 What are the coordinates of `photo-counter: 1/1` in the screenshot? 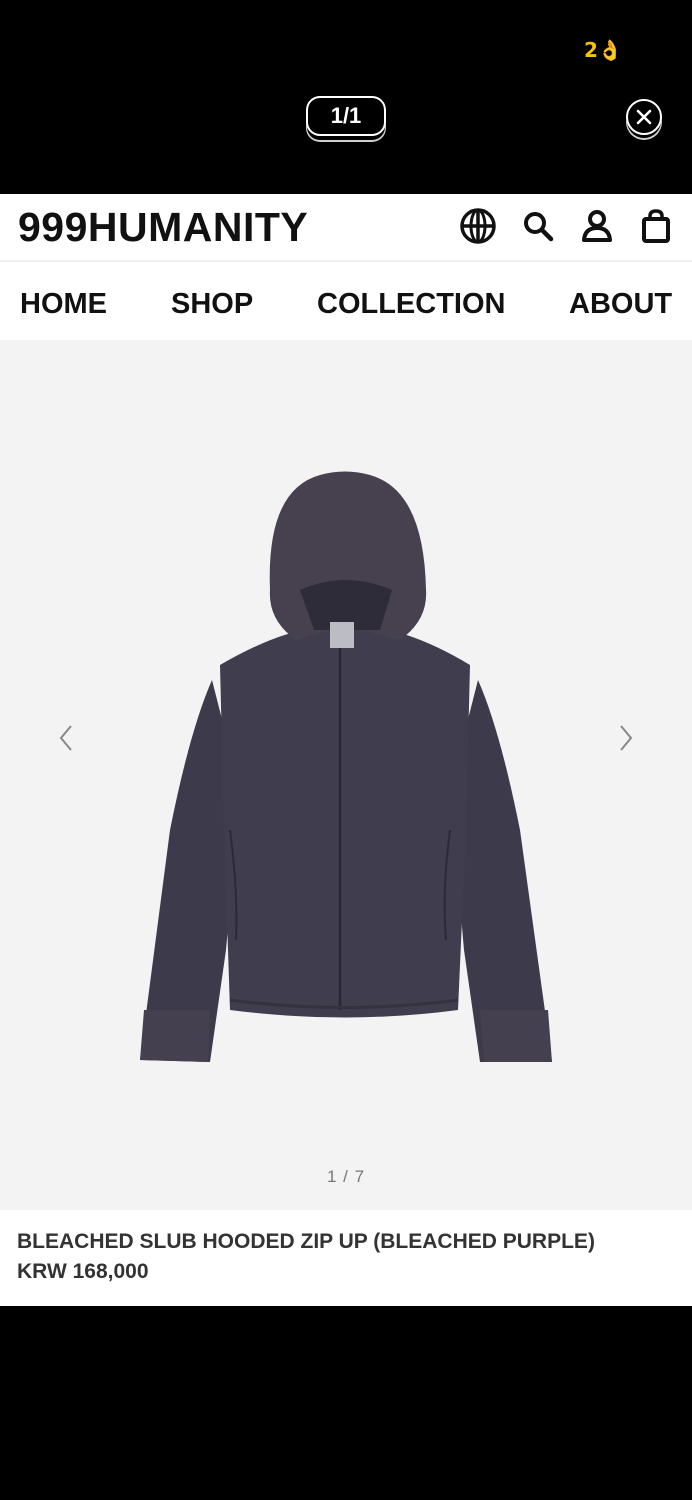 It's located at (346, 116).